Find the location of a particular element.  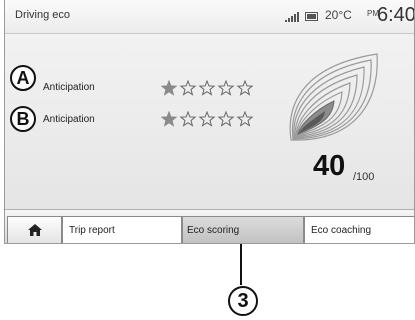

tab-eco-scoring: Eco scoring is located at coordinates (243, 229).